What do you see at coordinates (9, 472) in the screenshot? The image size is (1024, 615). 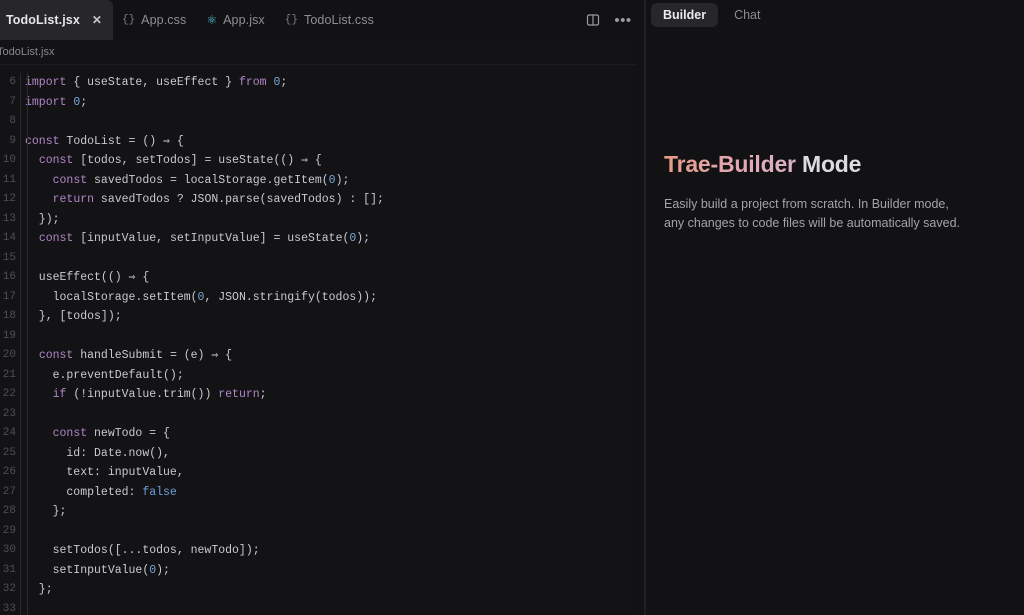 I see `line-number: 26` at bounding box center [9, 472].